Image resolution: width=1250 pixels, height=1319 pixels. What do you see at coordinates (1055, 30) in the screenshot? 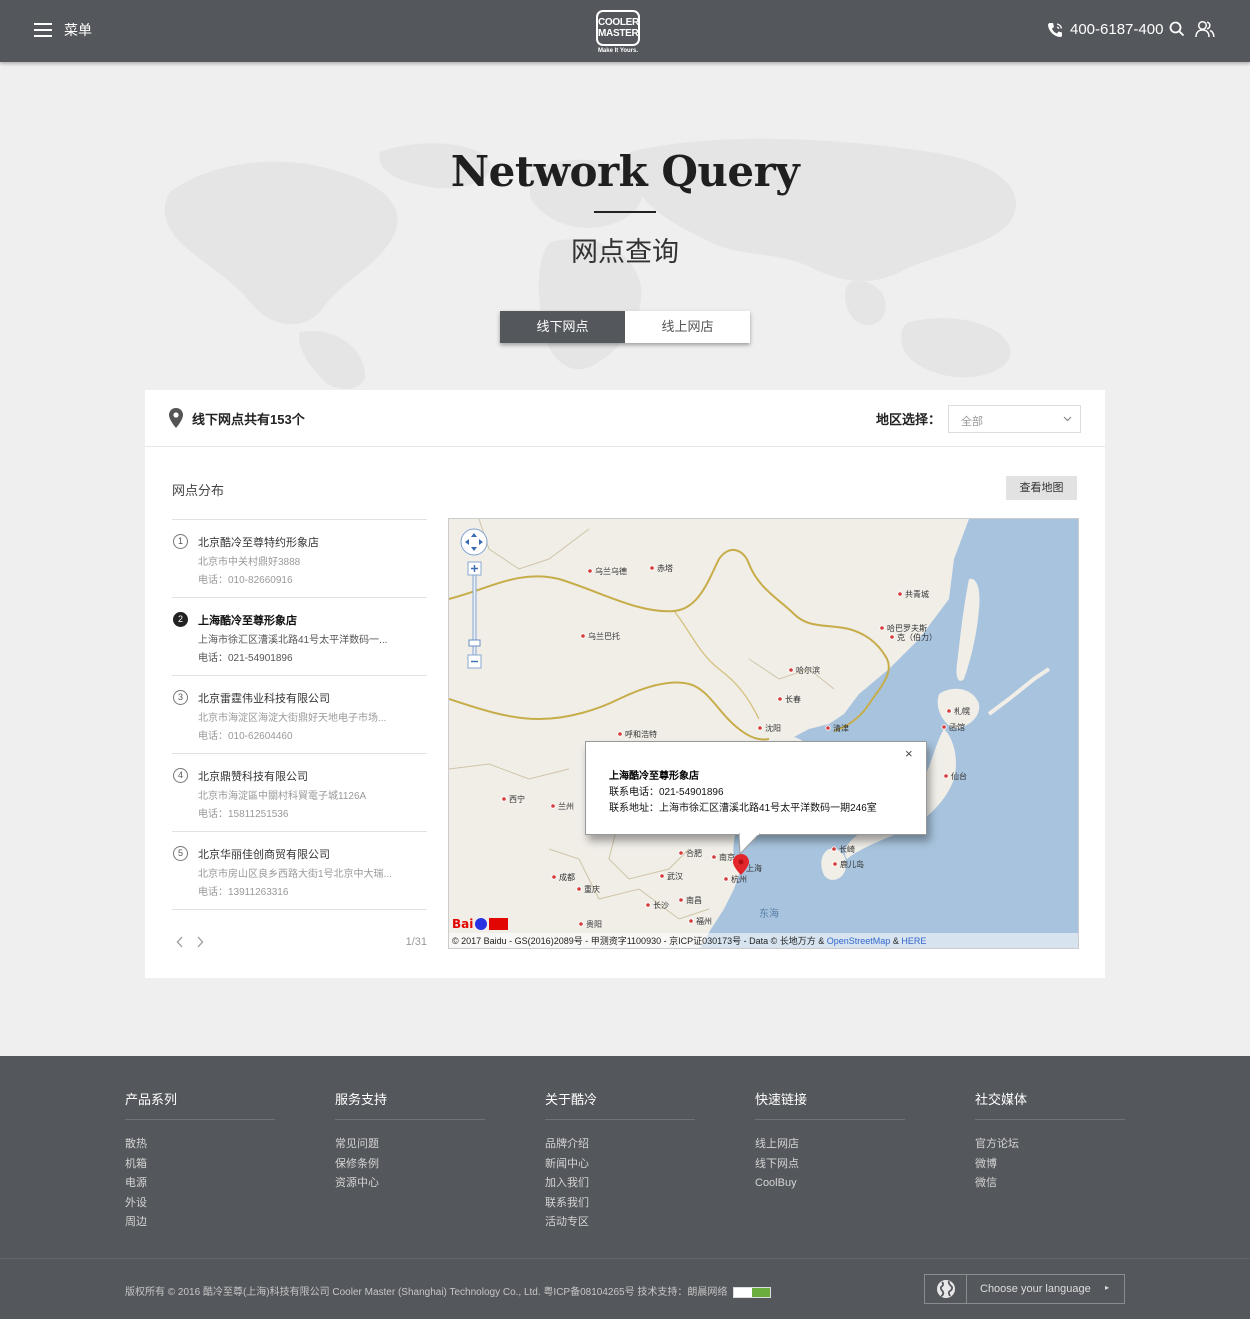
I see `phone-icon` at bounding box center [1055, 30].